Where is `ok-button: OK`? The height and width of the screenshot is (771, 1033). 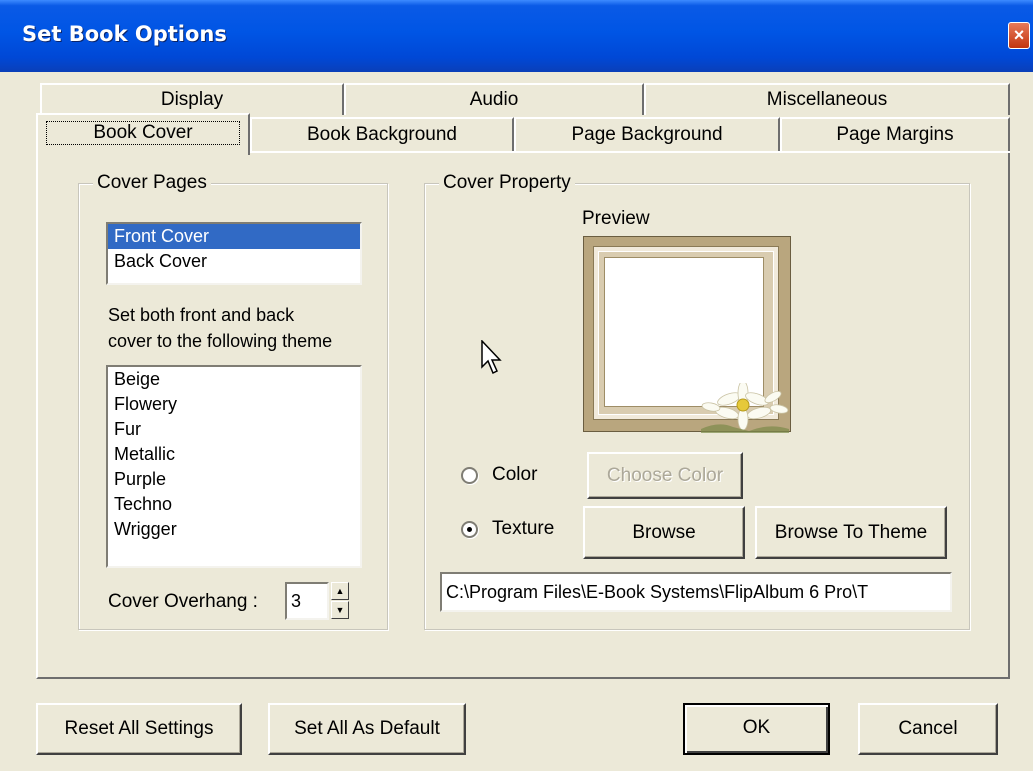
ok-button: OK is located at coordinates (756, 729).